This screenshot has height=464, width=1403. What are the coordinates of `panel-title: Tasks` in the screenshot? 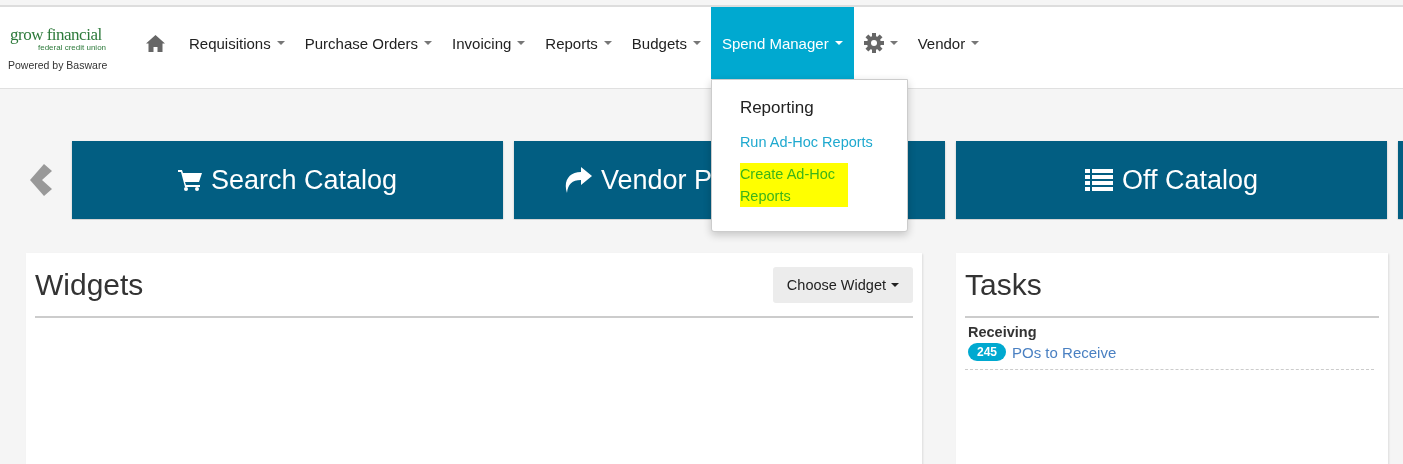 It's located at (1003, 284).